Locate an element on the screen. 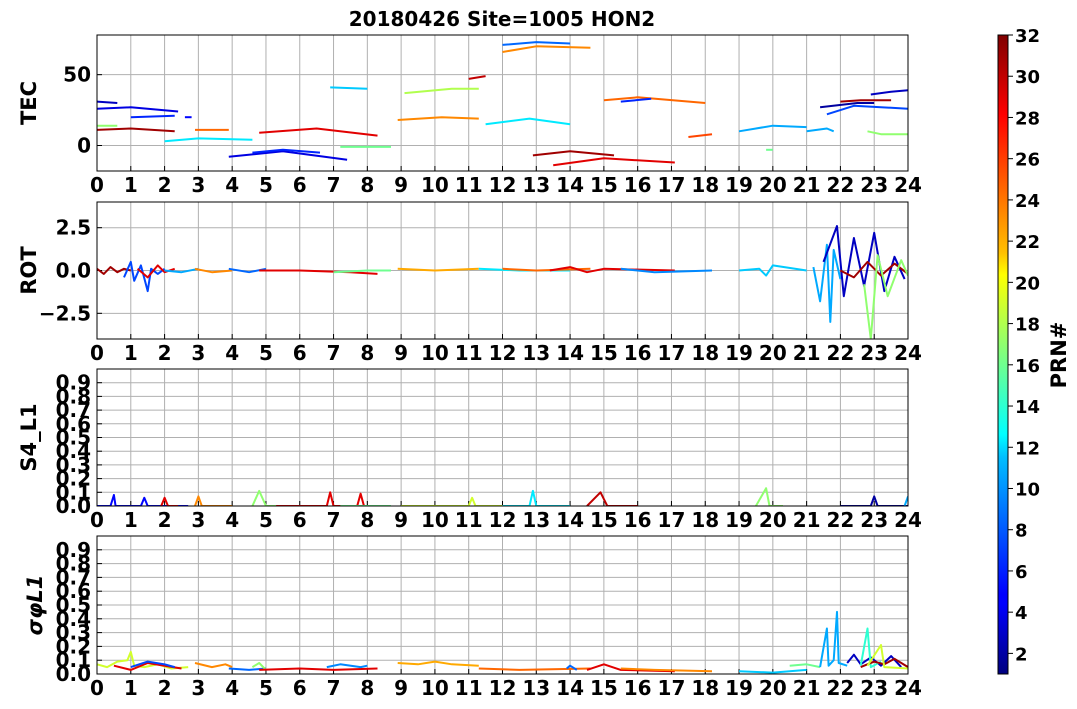 This screenshot has height=709, width=1077. colorbar-tick-label: 4 is located at coordinates (1021, 613).